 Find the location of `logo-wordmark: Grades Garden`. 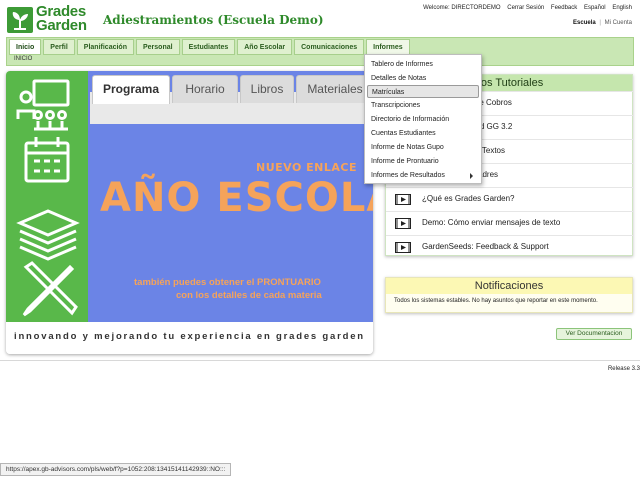

logo-wordmark: Grades Garden is located at coordinates (61, 19).